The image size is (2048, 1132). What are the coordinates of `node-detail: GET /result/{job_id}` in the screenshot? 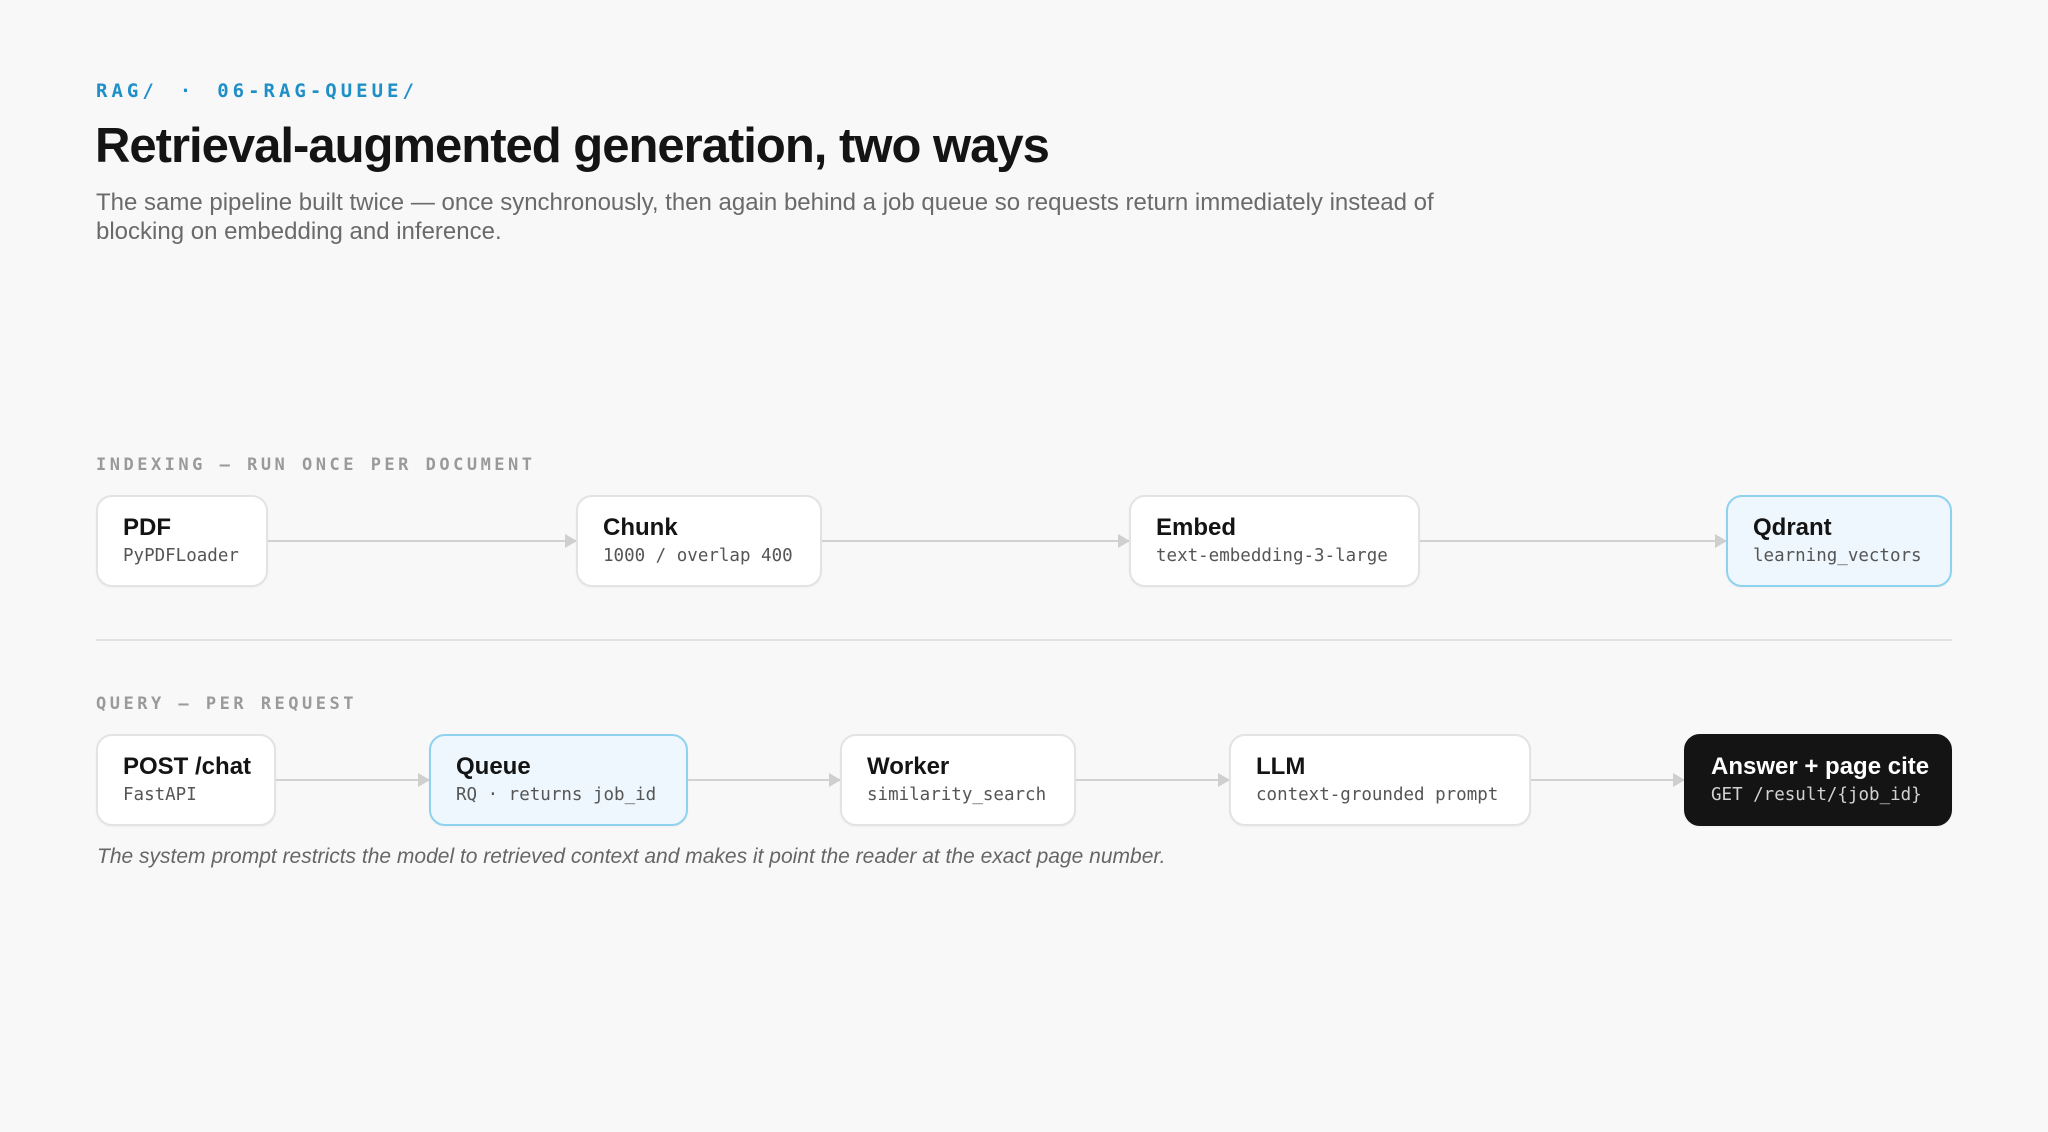 It's located at (1816, 795).